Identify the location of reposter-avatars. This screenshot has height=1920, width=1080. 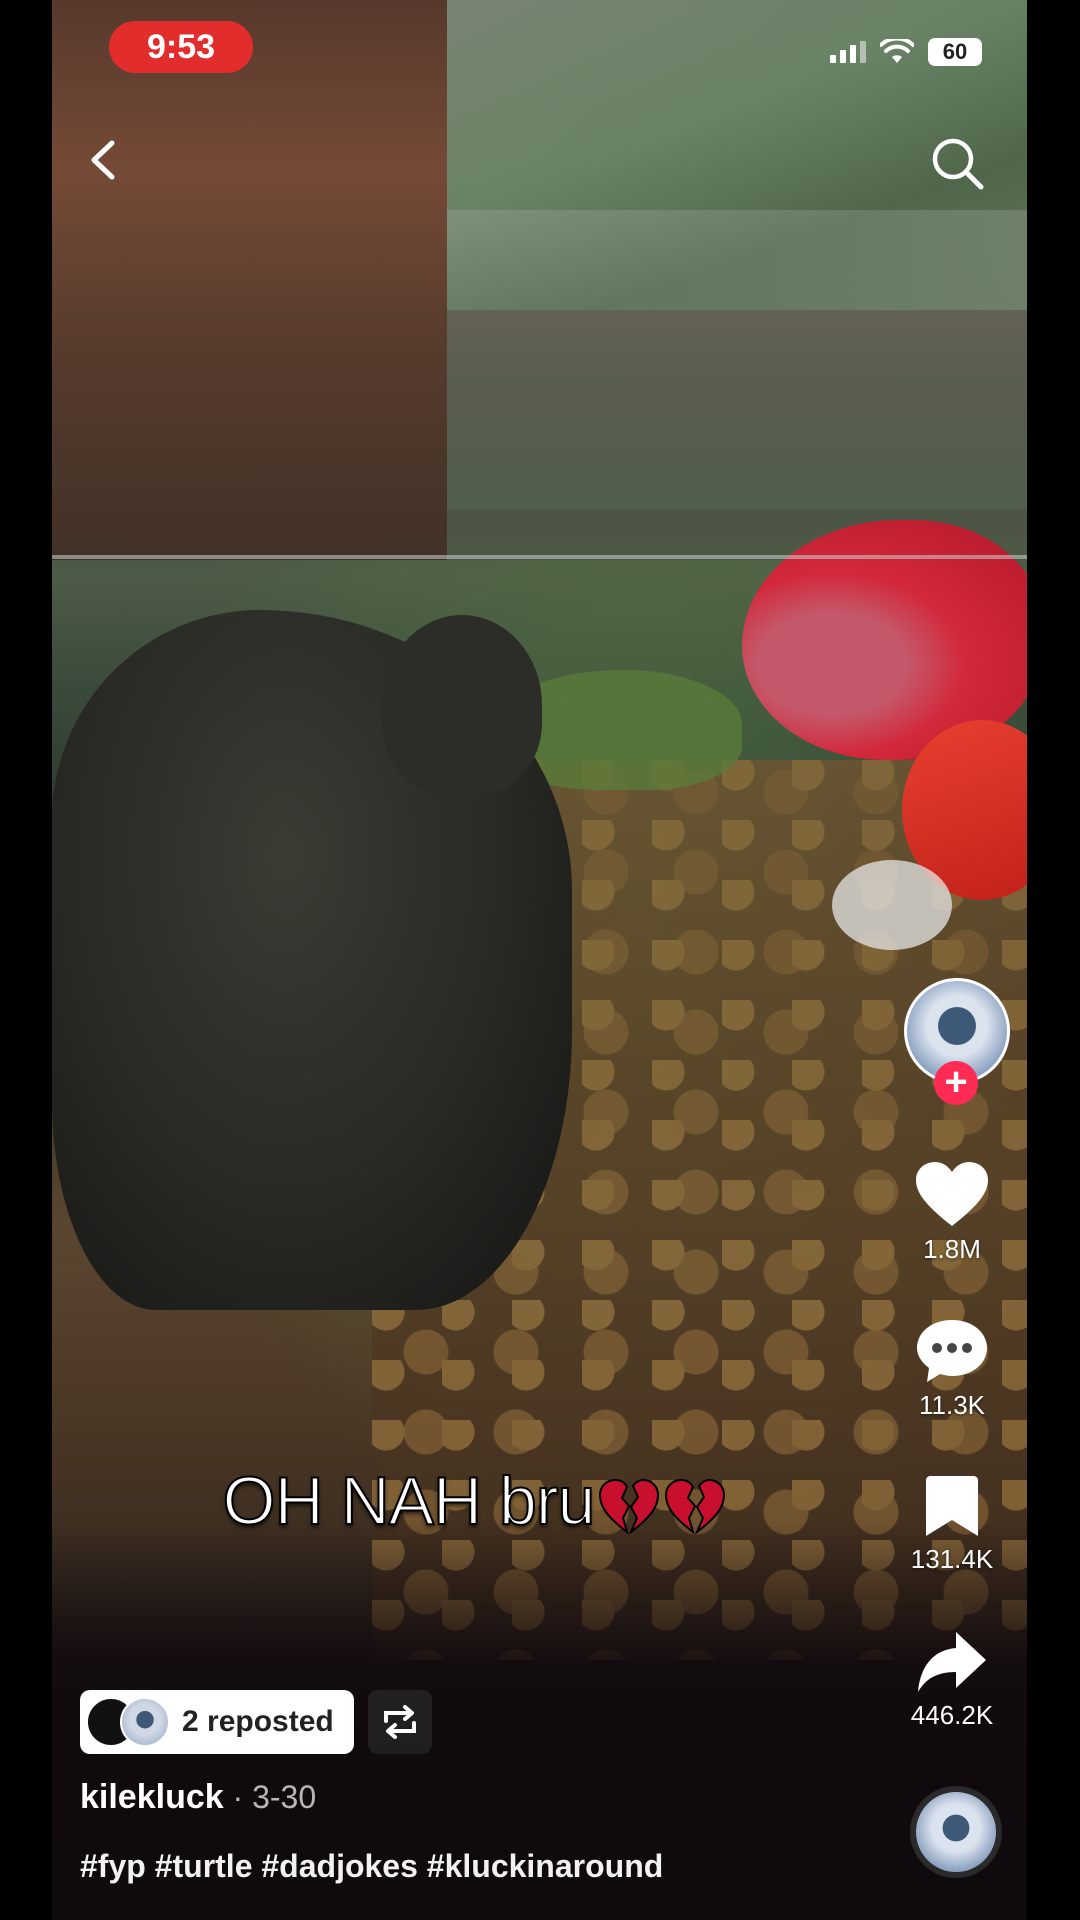
(129, 1722).